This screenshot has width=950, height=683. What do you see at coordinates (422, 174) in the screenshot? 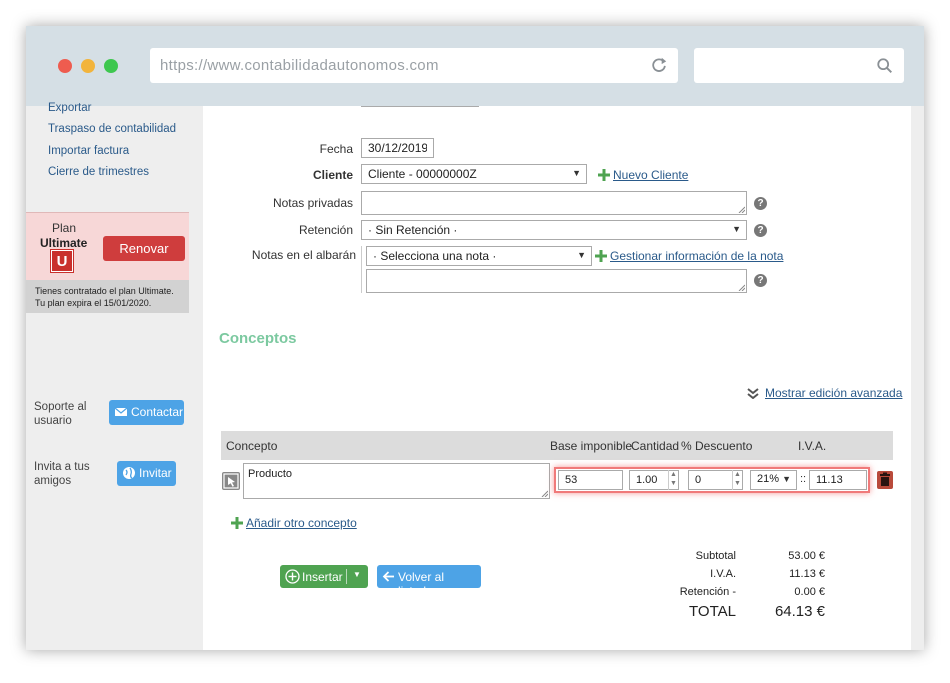
I see `cliente-select-value: Cliente - 00000000Z` at bounding box center [422, 174].